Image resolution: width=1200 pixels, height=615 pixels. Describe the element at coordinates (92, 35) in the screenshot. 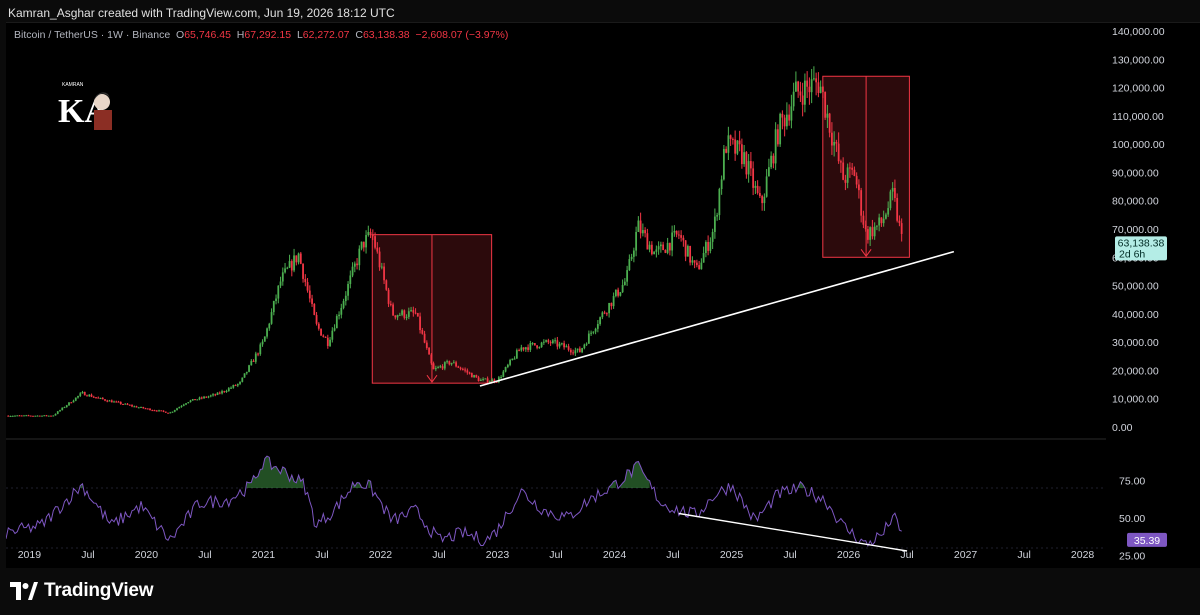

I see `legend-symbol: Bitcoin / TetherUS · 1W · Binance` at that location.